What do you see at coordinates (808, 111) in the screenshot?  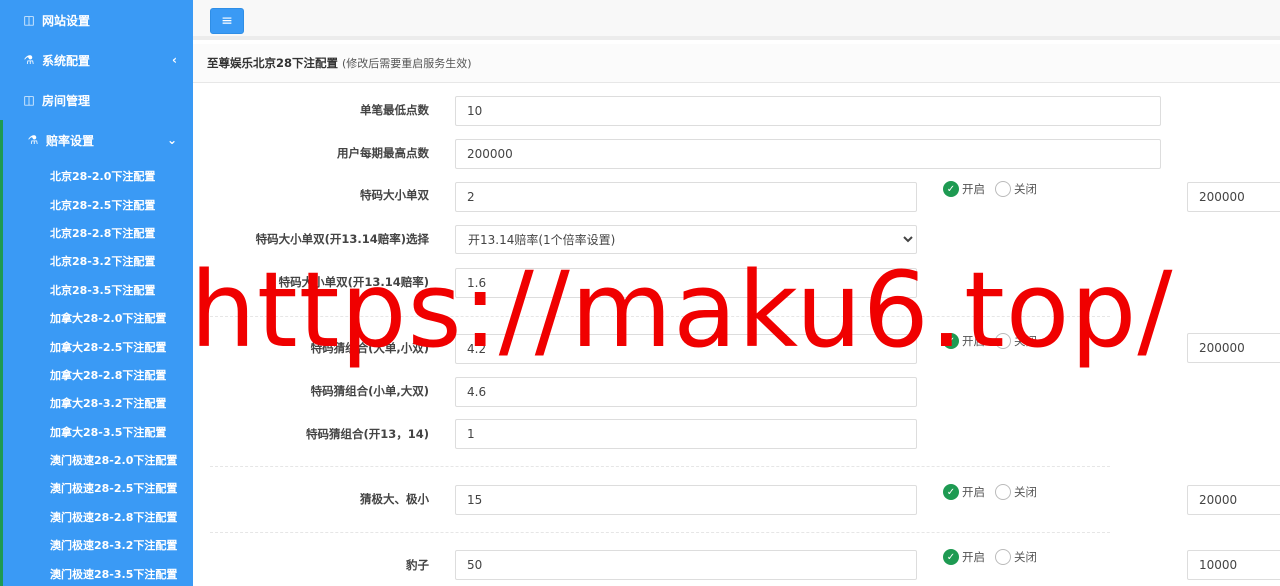 I see `min-bet-input` at bounding box center [808, 111].